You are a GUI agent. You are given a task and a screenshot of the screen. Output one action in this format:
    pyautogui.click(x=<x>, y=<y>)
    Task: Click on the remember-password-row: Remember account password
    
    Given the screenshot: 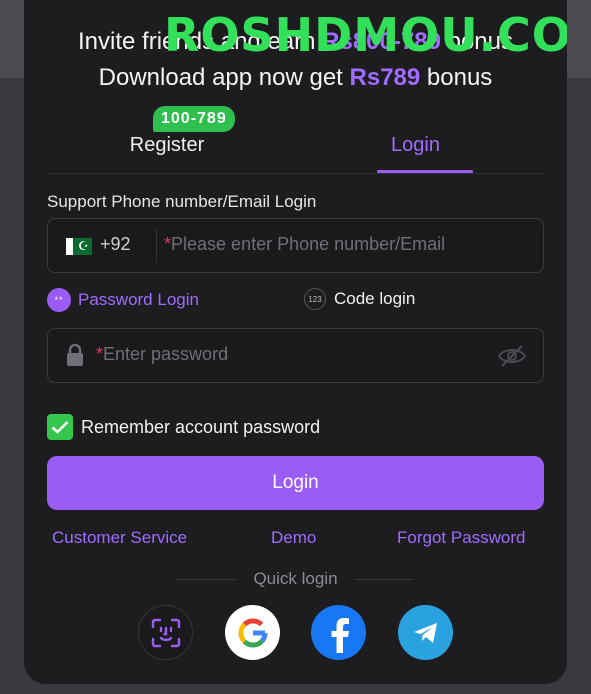 What is the action you would take?
    pyautogui.click(x=183, y=427)
    